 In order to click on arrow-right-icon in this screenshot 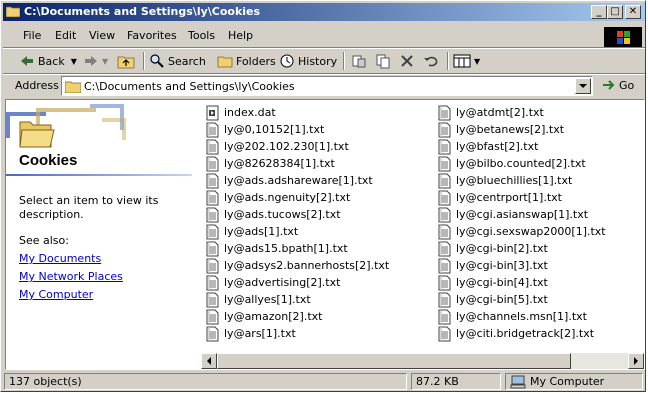, I will do `click(636, 361)`.